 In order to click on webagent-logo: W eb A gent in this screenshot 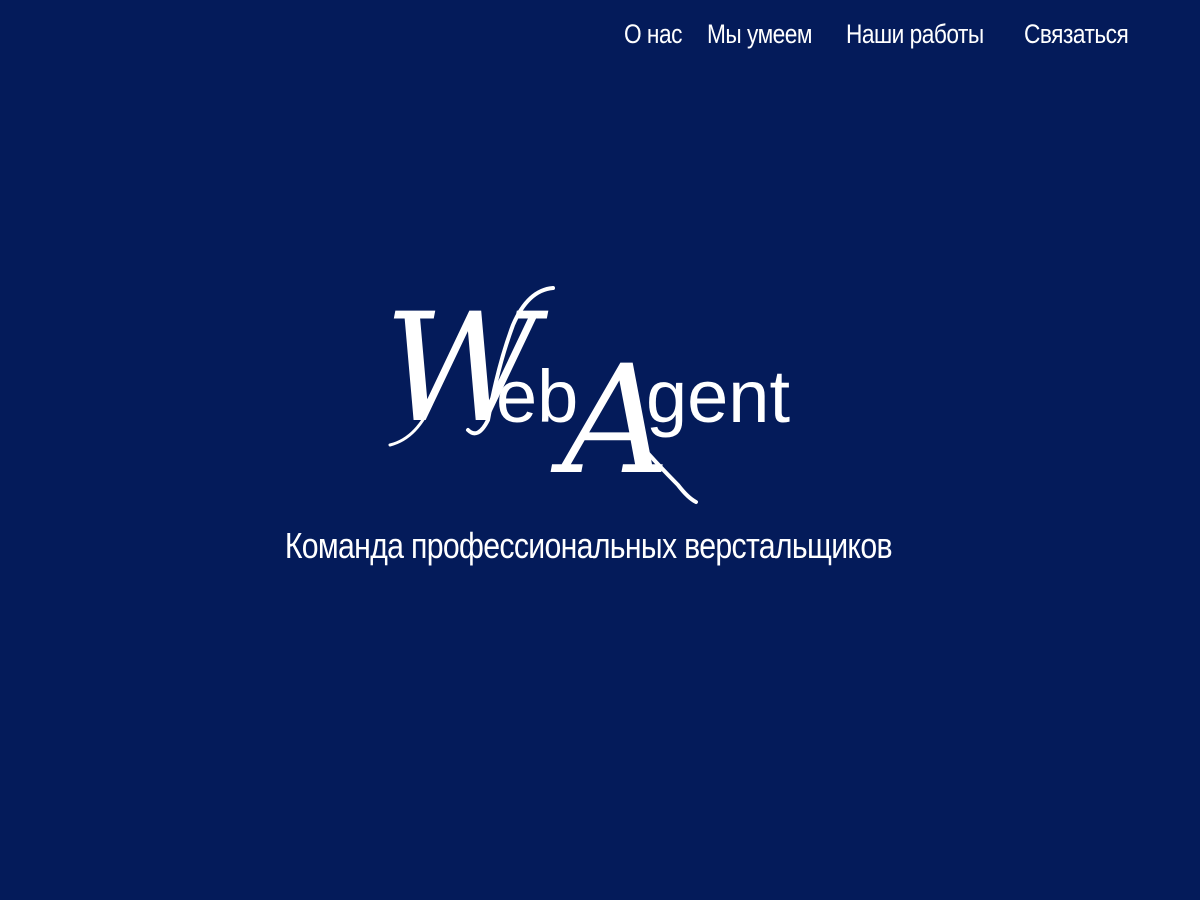, I will do `click(593, 395)`.